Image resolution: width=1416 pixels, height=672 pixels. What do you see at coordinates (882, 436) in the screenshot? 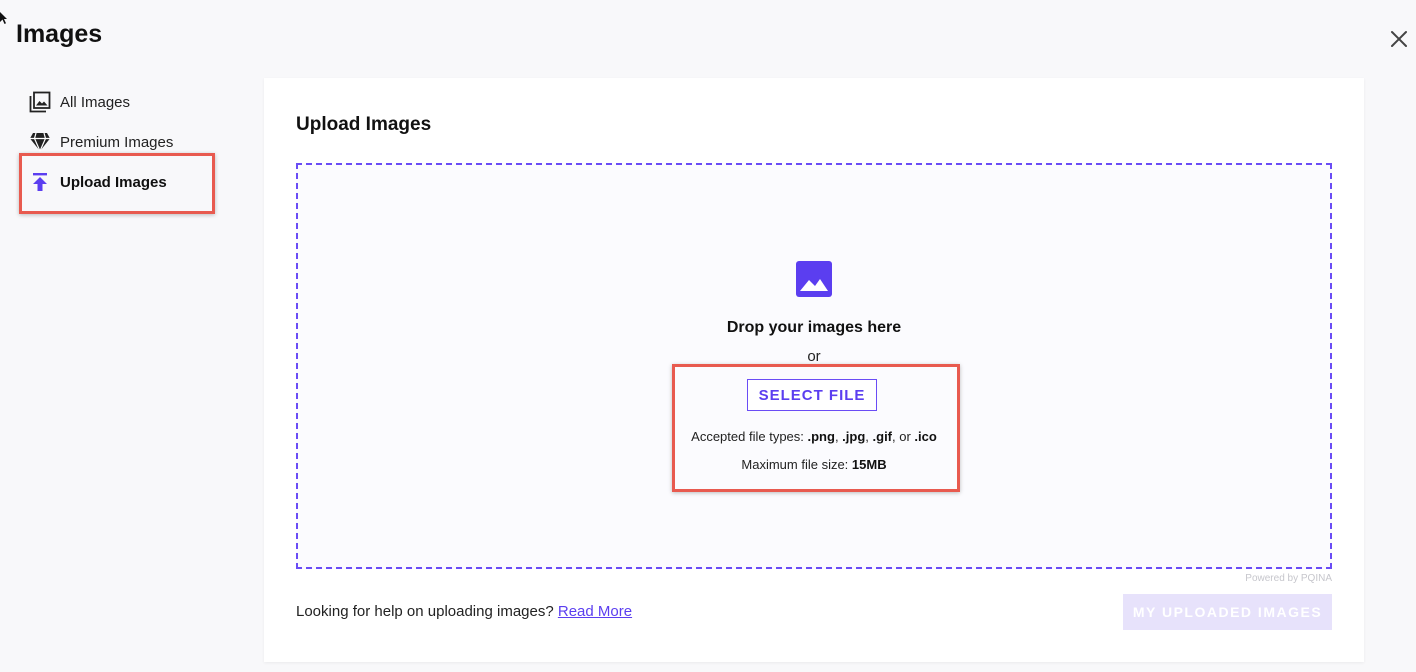
I see `file-type-gif: .gif` at bounding box center [882, 436].